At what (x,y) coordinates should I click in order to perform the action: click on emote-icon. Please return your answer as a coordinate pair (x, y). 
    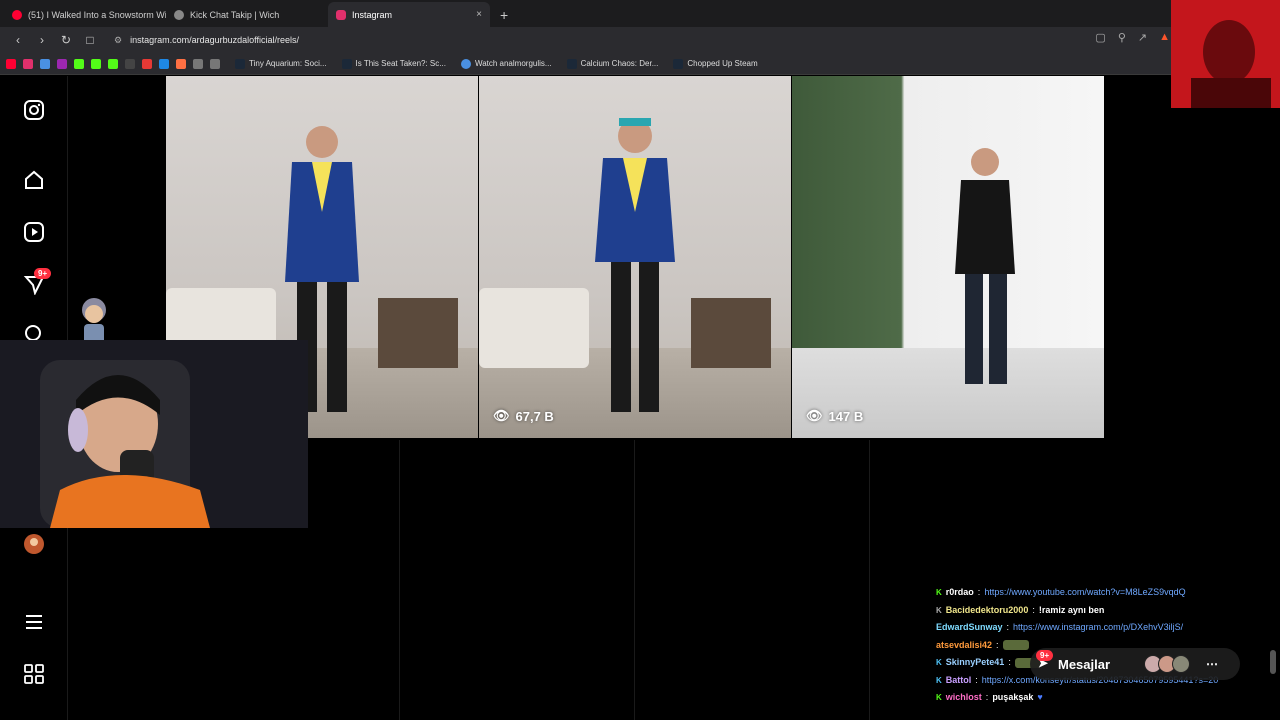
    Looking at the image, I should click on (1015, 645).